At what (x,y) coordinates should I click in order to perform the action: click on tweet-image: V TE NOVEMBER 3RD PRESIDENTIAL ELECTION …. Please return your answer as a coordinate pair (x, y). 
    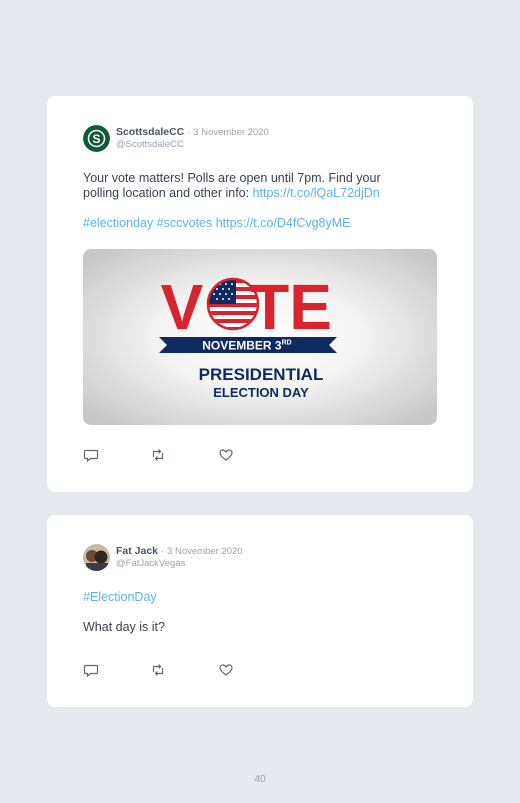
    Looking at the image, I should click on (260, 337).